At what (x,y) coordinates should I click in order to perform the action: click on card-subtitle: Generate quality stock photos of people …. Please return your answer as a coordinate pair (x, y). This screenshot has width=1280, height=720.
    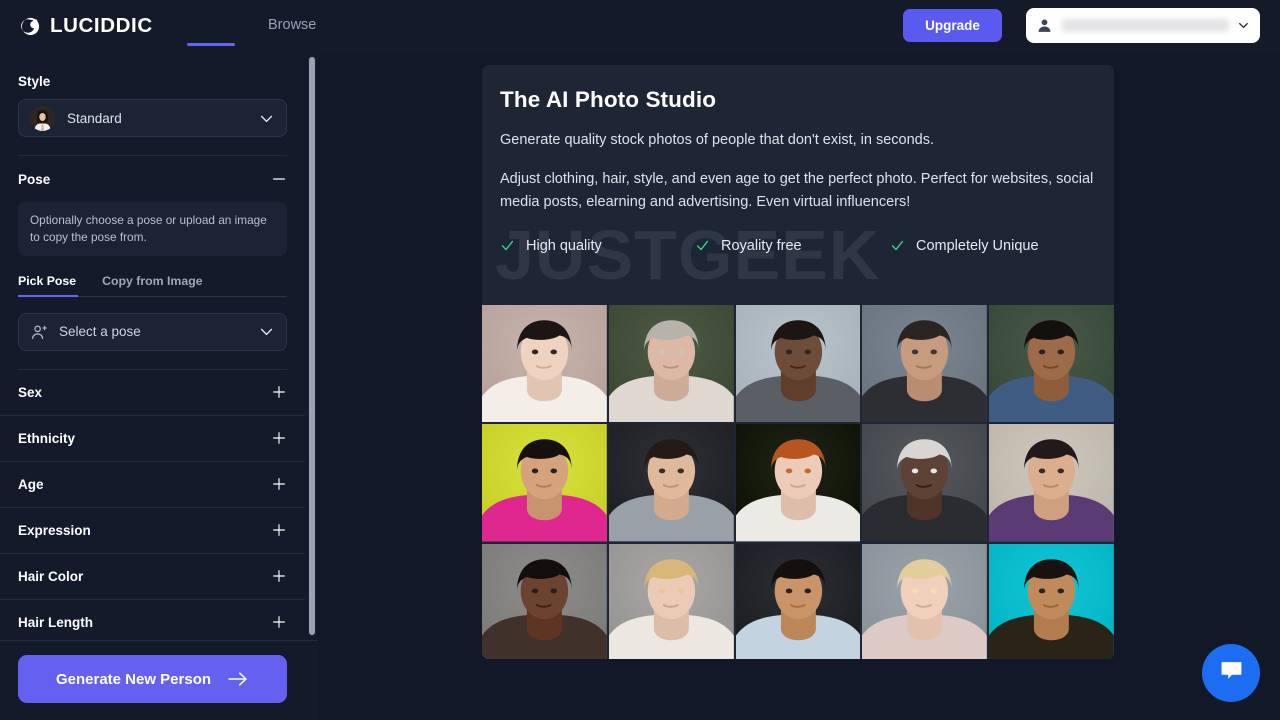
    Looking at the image, I should click on (717, 140).